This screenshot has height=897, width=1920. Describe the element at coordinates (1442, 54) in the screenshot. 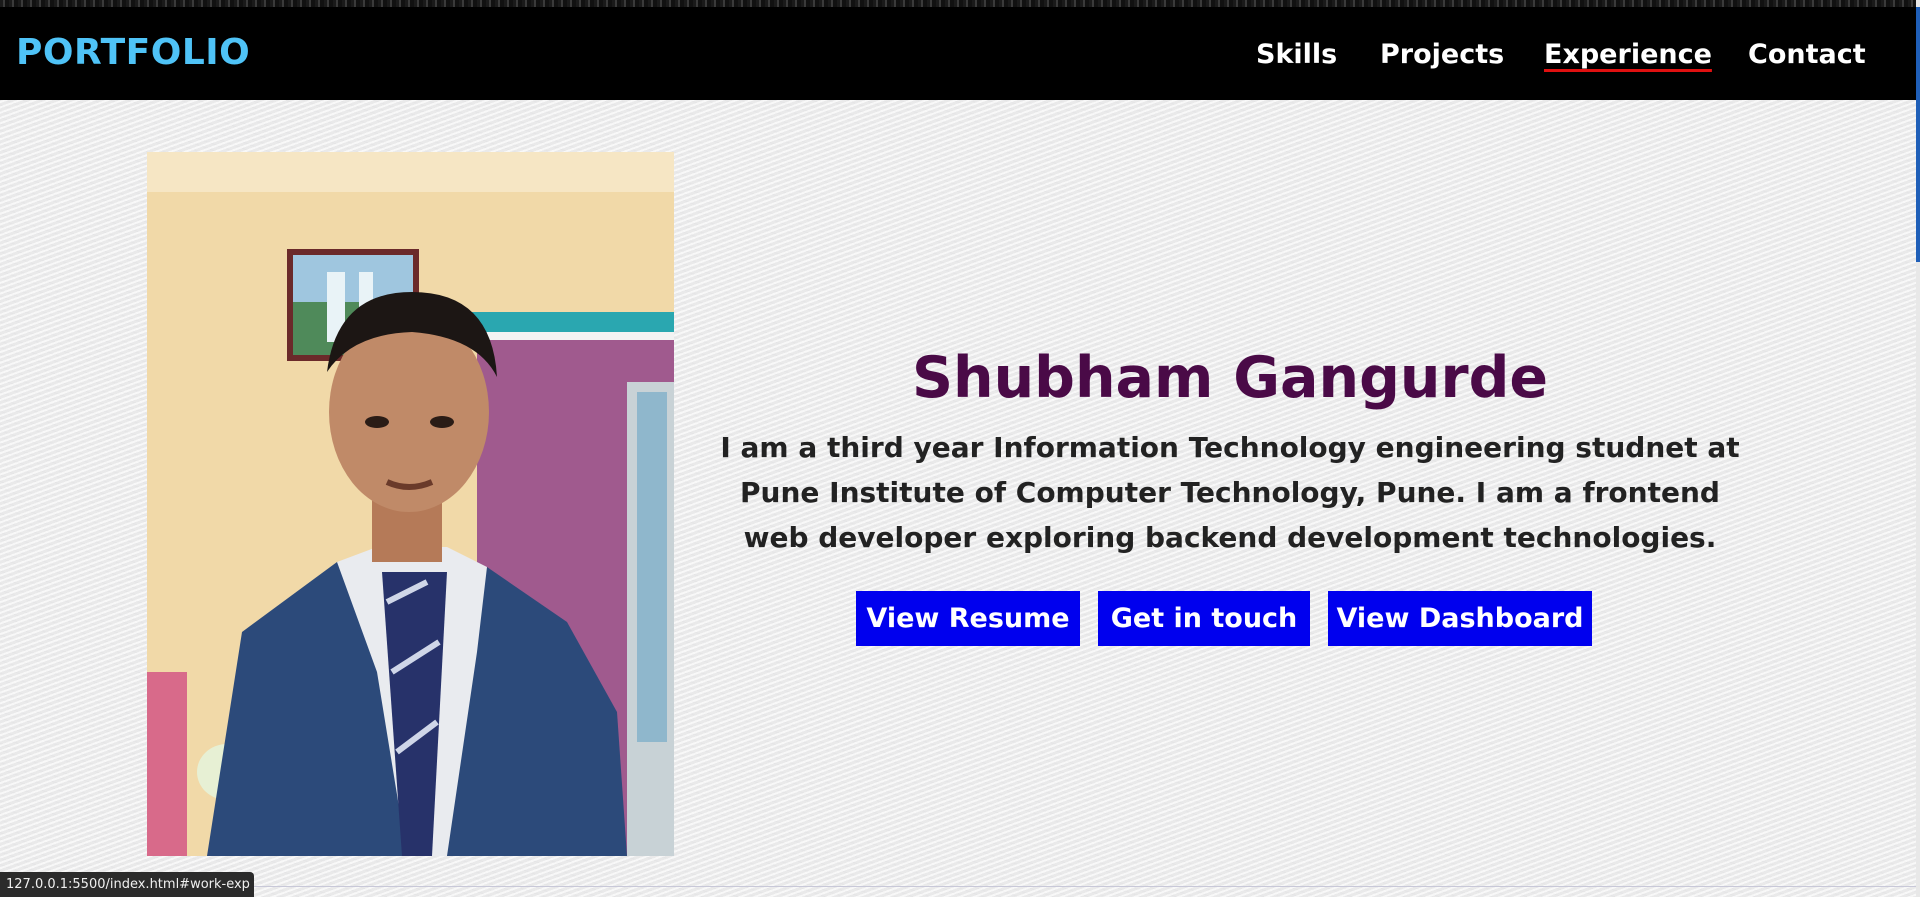

I see `nav-link-projects: Projects` at that location.